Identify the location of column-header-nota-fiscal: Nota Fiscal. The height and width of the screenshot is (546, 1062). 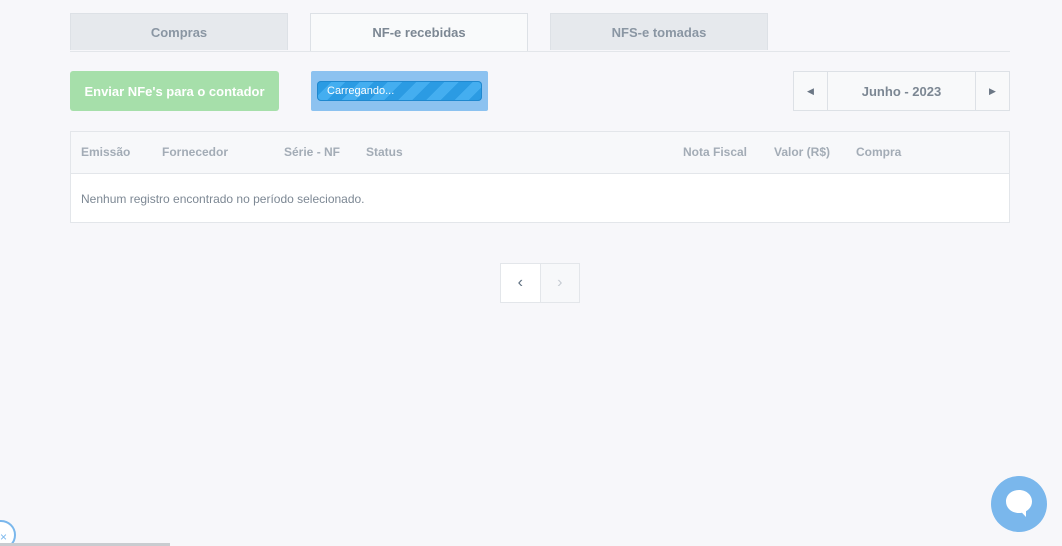
(715, 152).